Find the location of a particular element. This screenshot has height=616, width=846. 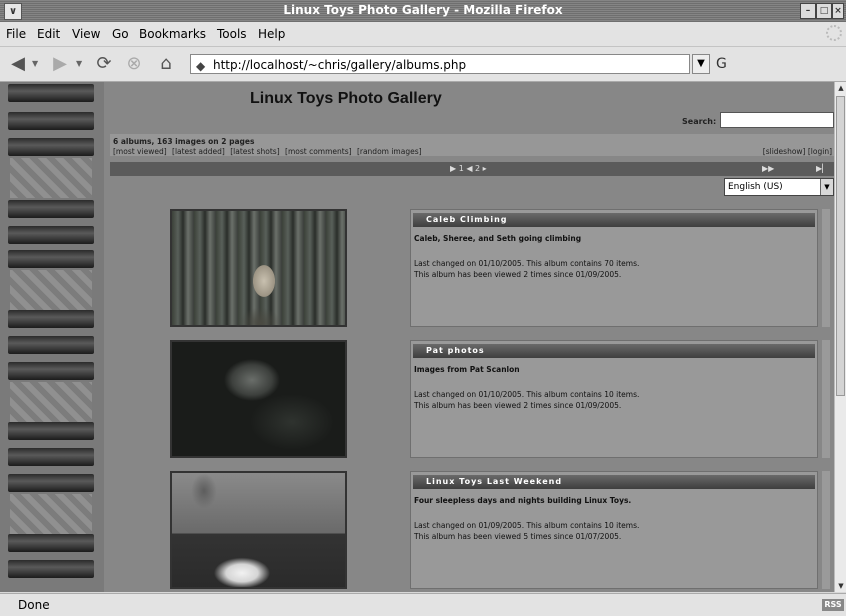

album-title: Pat photos is located at coordinates (614, 351).